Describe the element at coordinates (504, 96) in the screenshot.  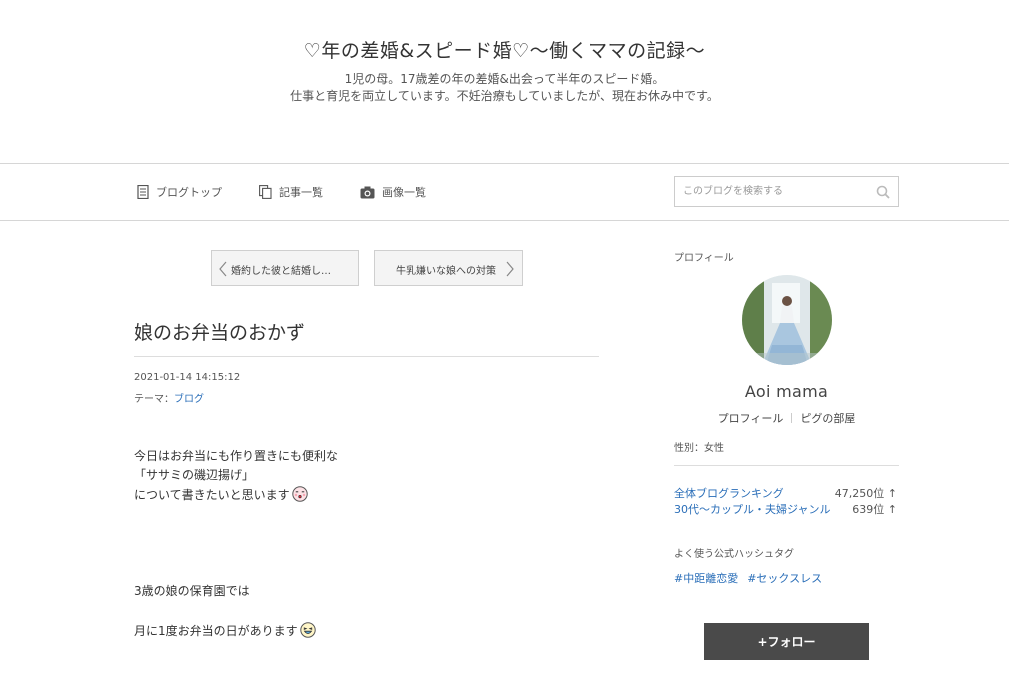
I see `blog-description-line: 仕事と育児を両立しています。不妊治療もしていましたが、現在お休み中です。` at that location.